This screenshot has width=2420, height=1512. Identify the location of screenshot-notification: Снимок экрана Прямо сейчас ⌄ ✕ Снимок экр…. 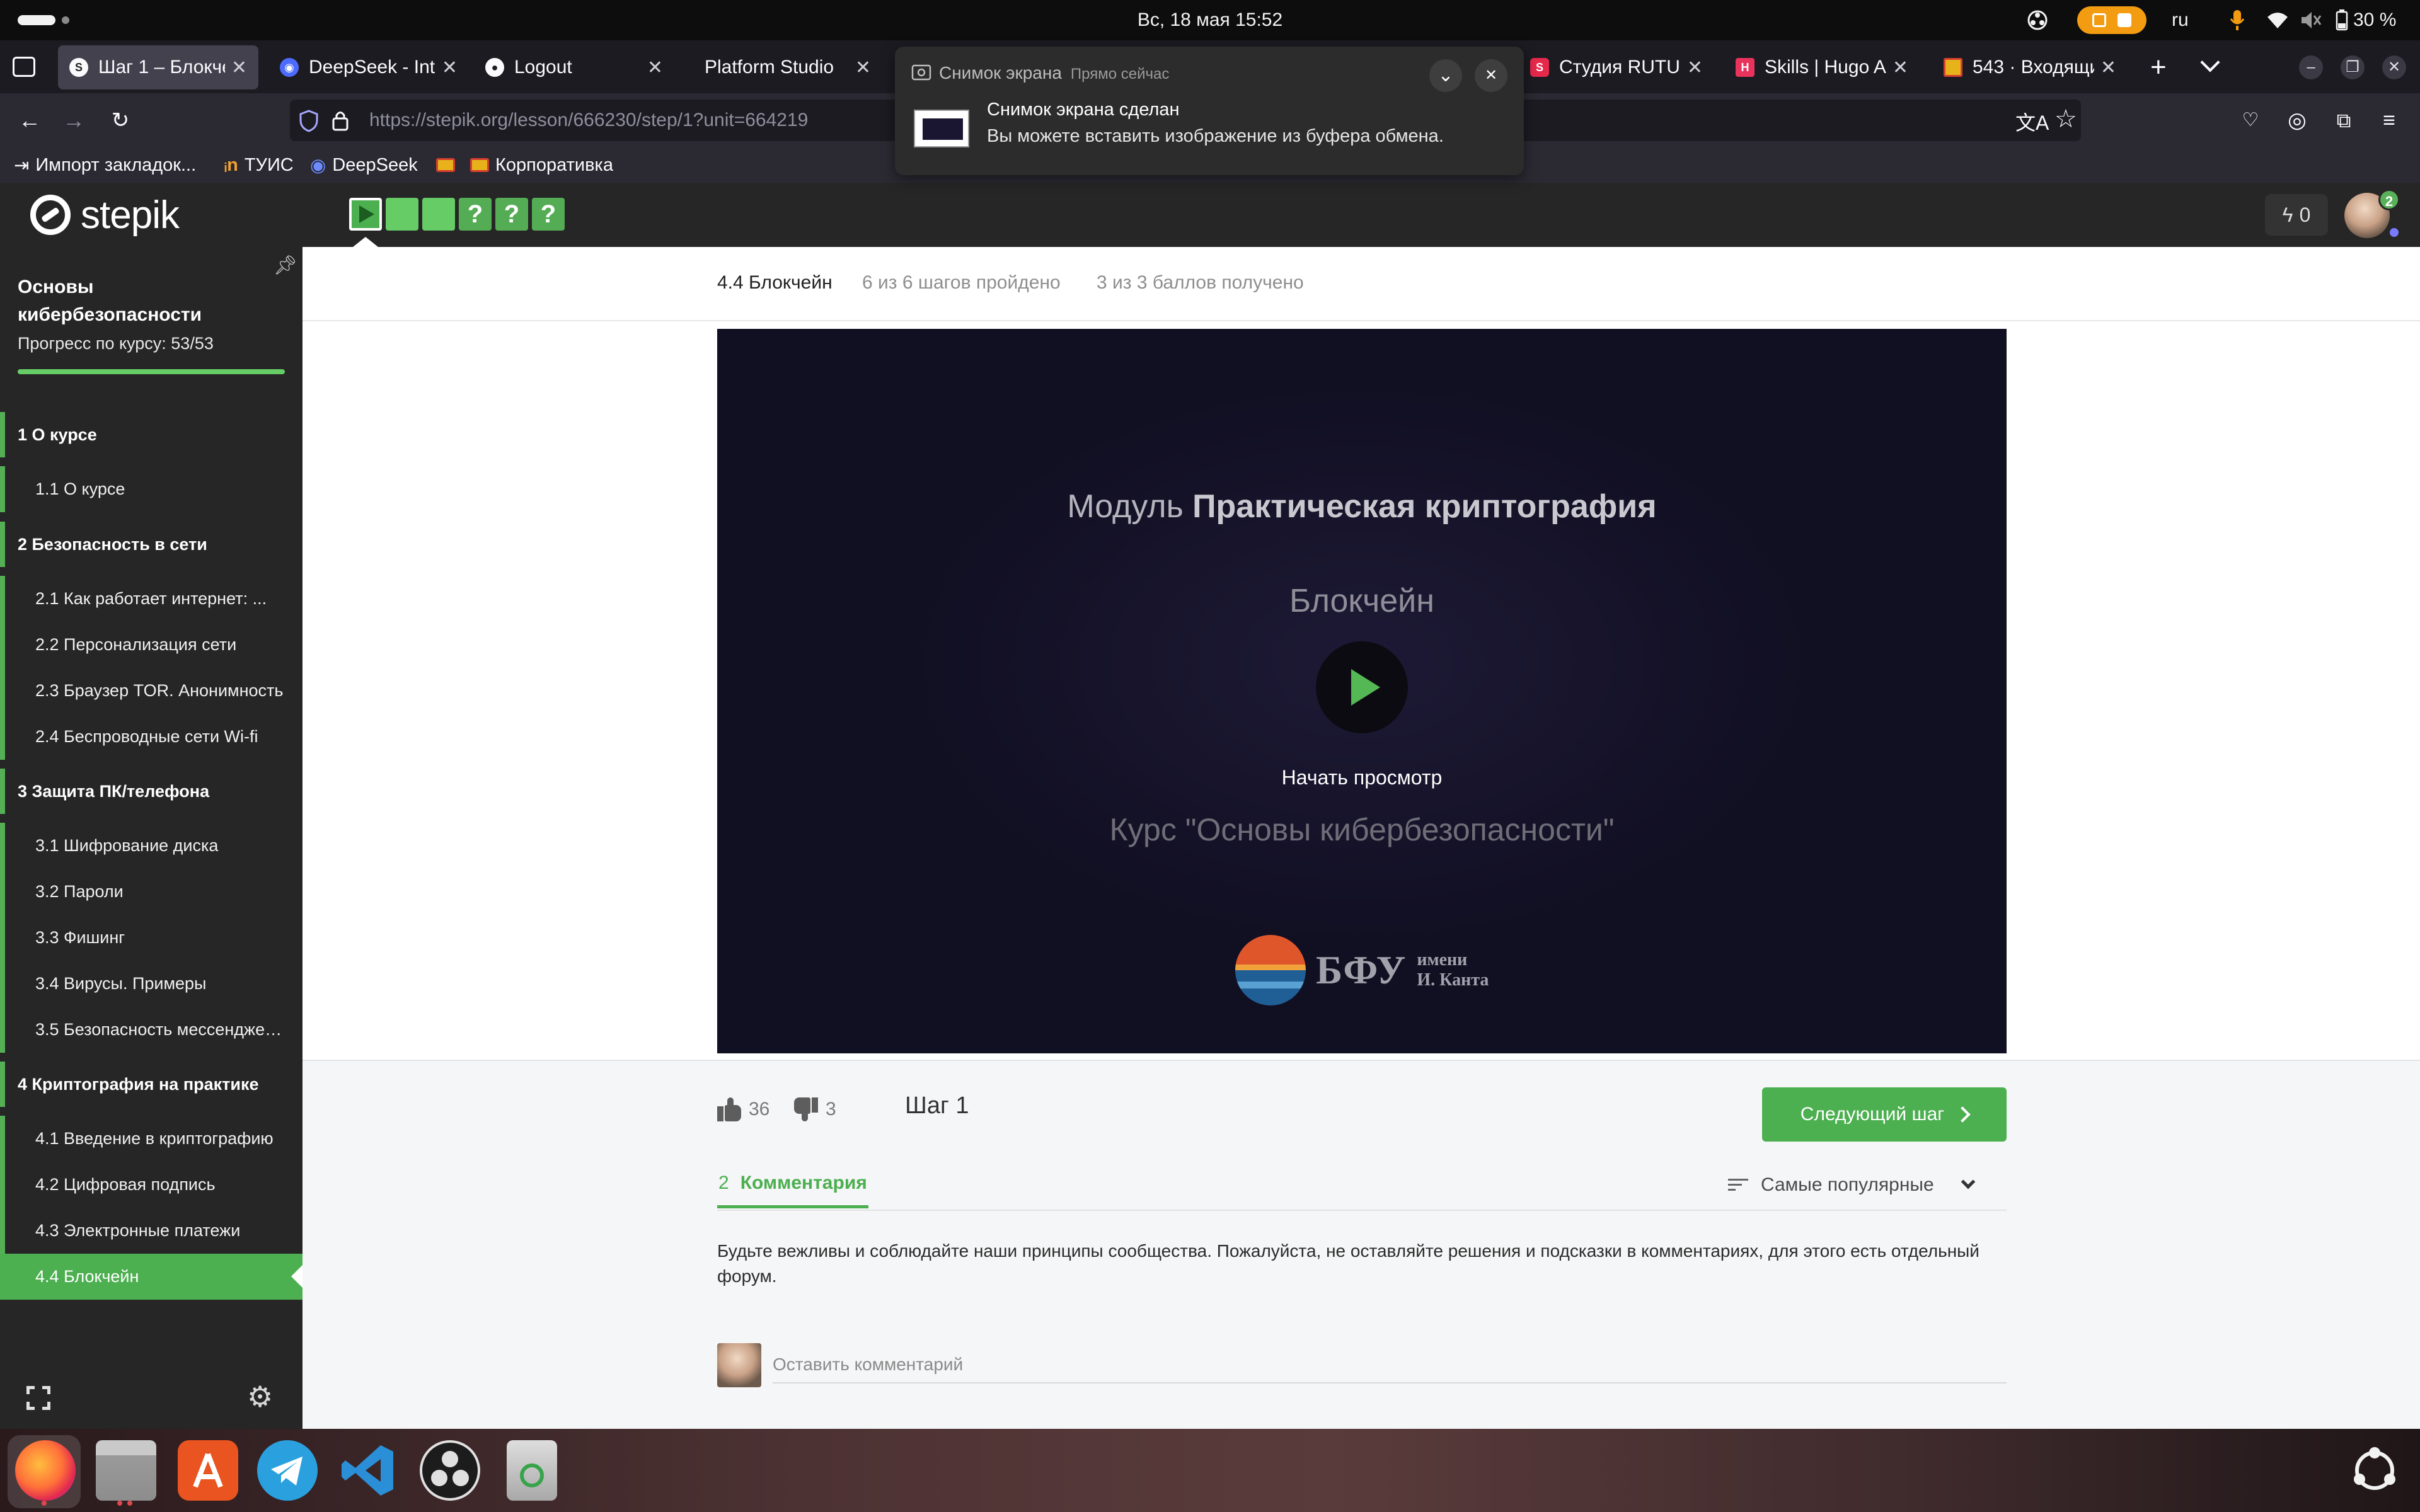
(1210, 111).